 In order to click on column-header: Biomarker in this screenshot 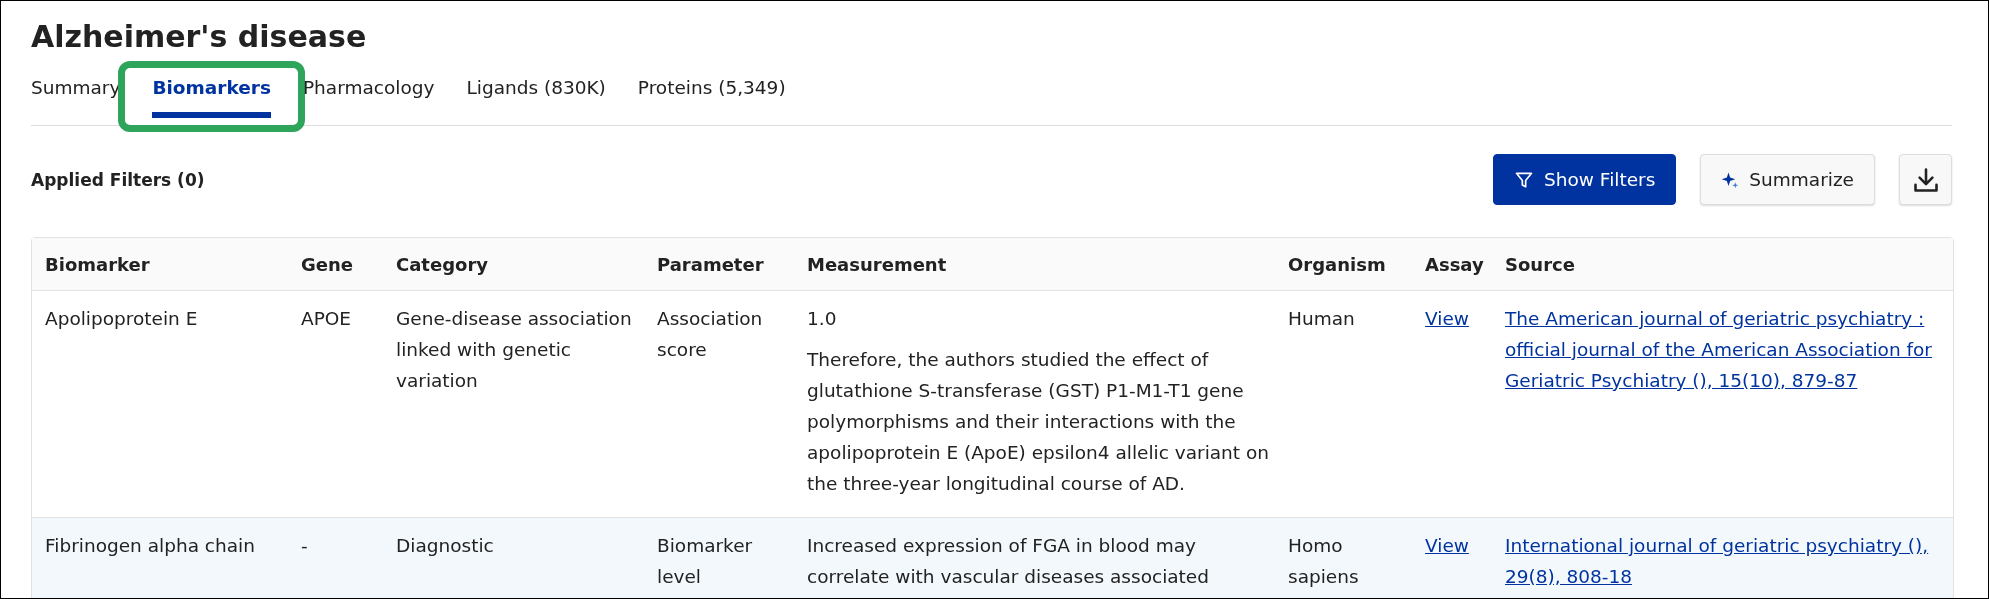, I will do `click(97, 264)`.